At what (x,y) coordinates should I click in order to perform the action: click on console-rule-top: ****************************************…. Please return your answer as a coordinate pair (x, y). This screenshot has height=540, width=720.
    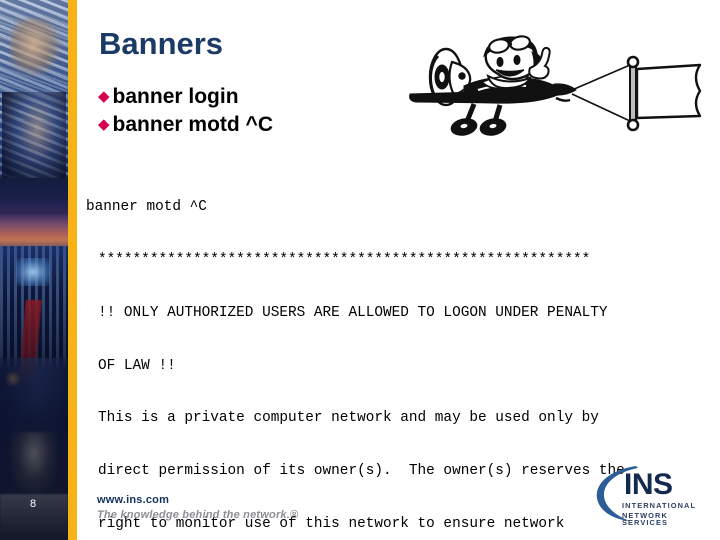
    Looking at the image, I should click on (344, 259).